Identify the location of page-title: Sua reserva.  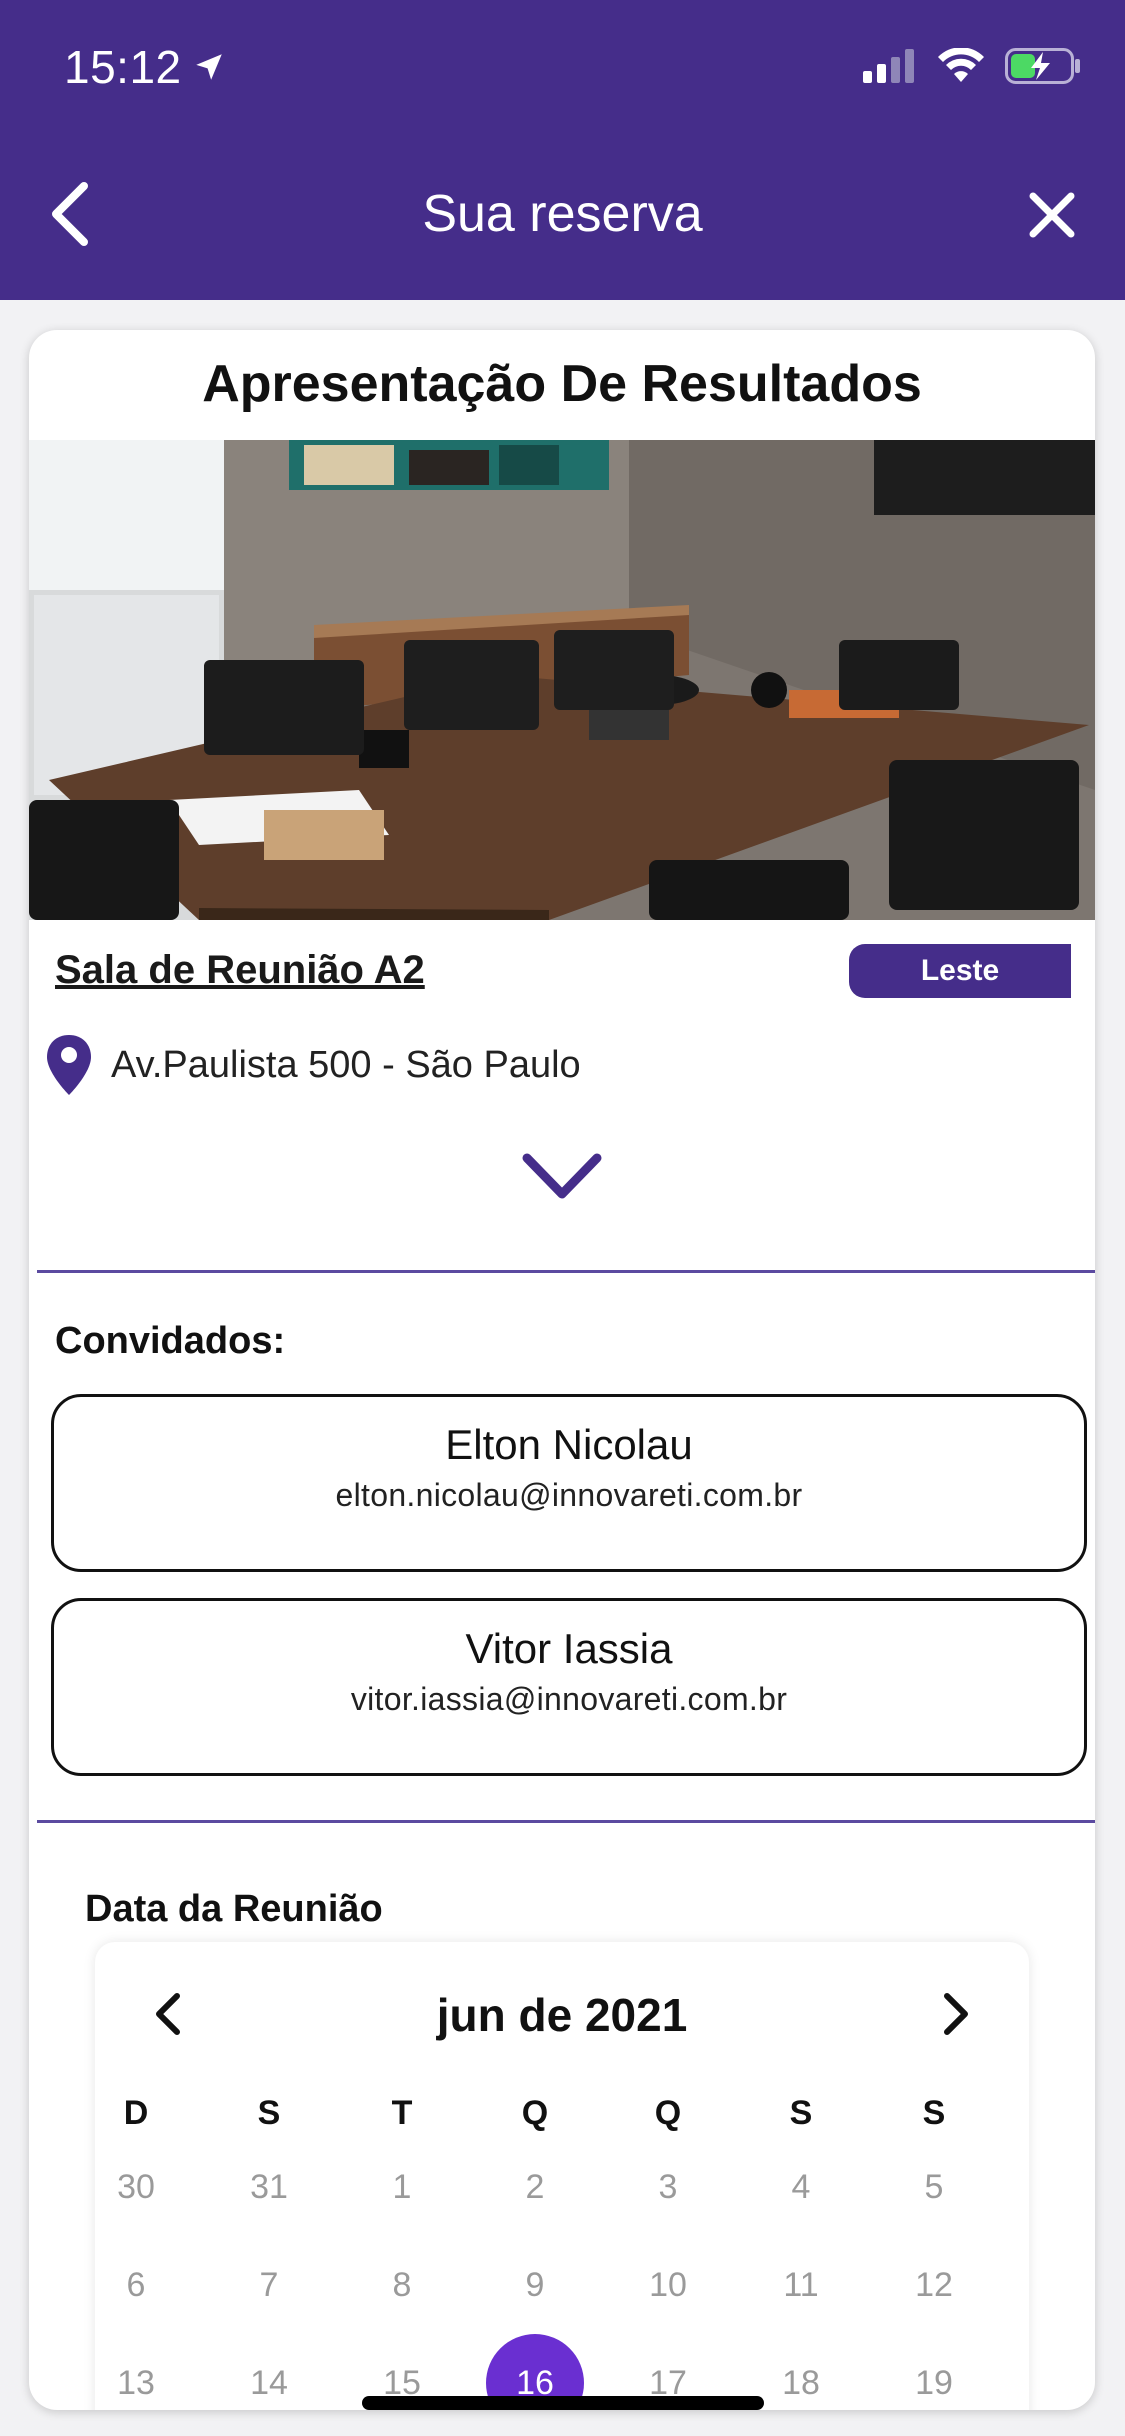
(562, 214).